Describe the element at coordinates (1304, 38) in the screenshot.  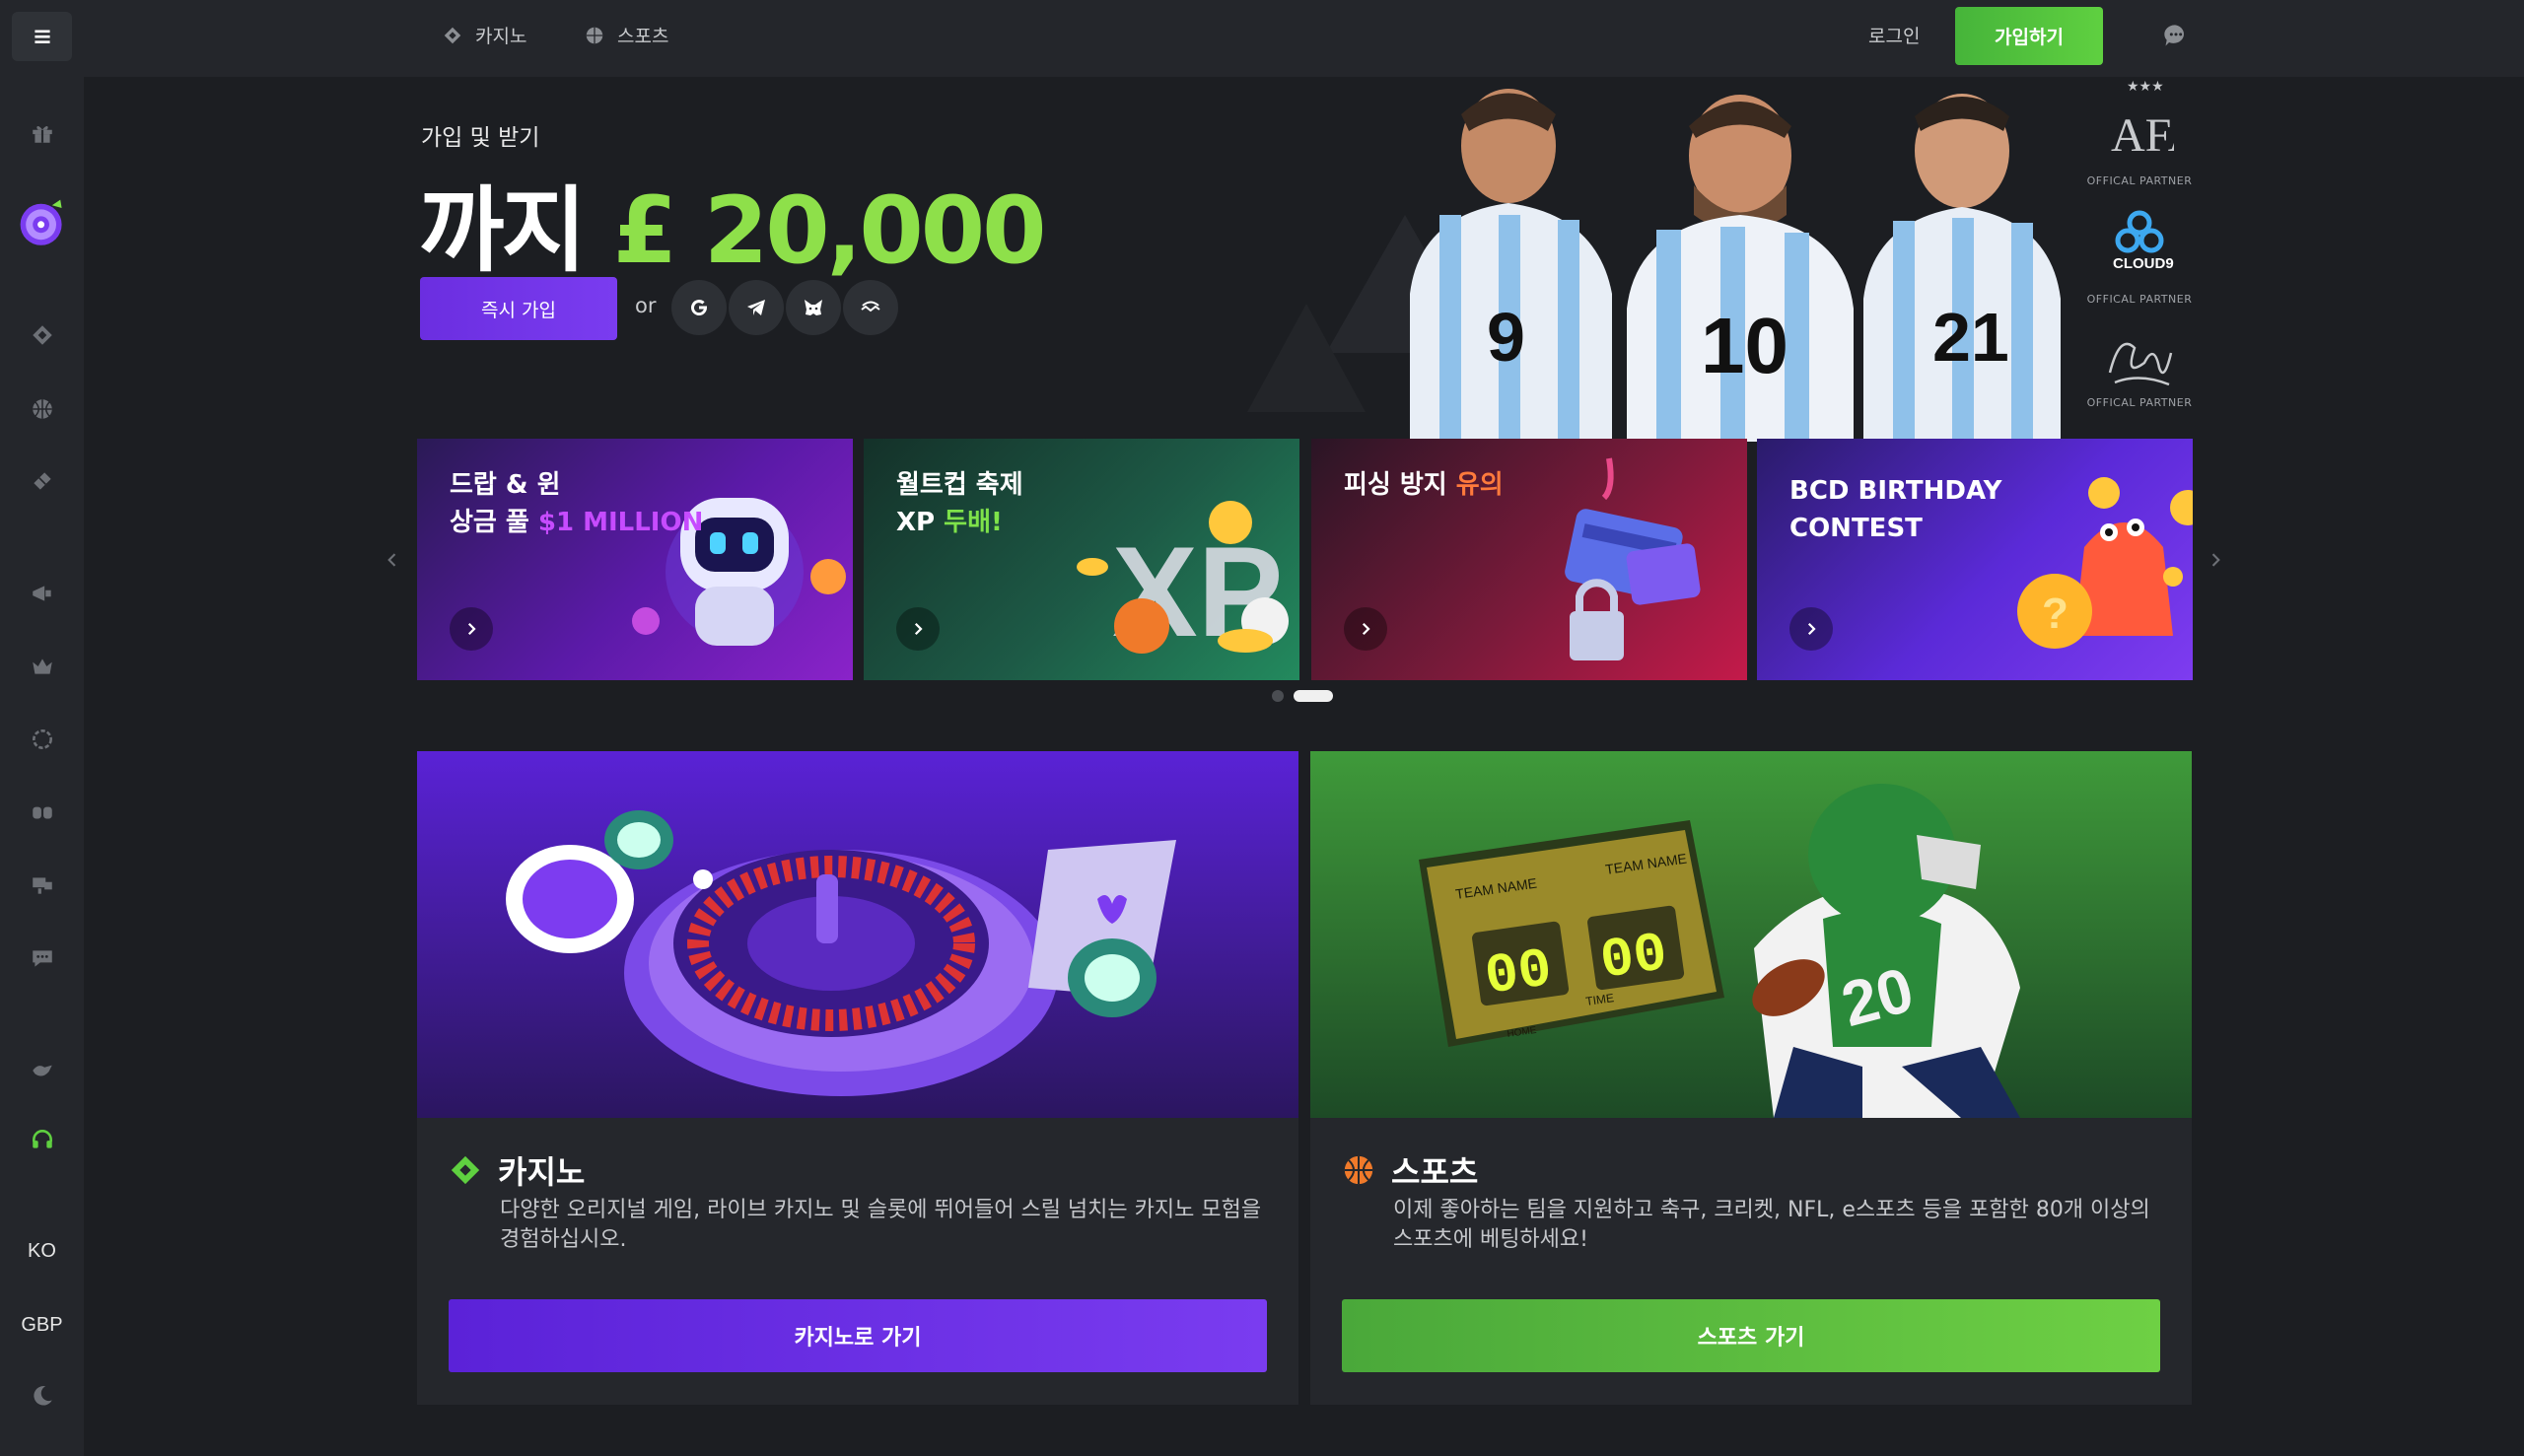
I see `topbar: 카지노 스포츠 로그인 가입하기` at that location.